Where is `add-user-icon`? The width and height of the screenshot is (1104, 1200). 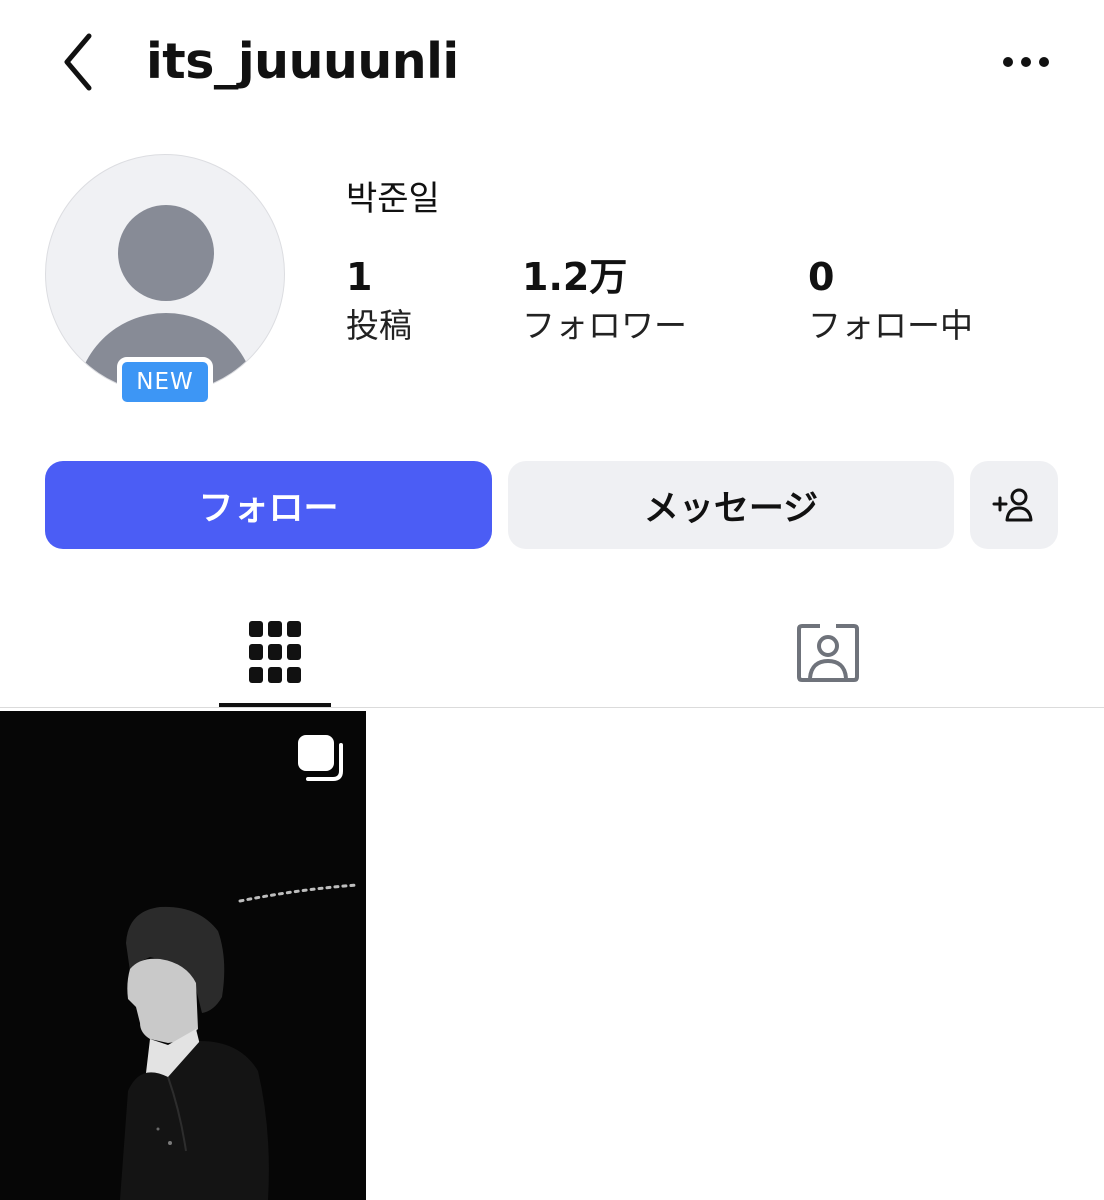
add-user-icon is located at coordinates (1012, 505).